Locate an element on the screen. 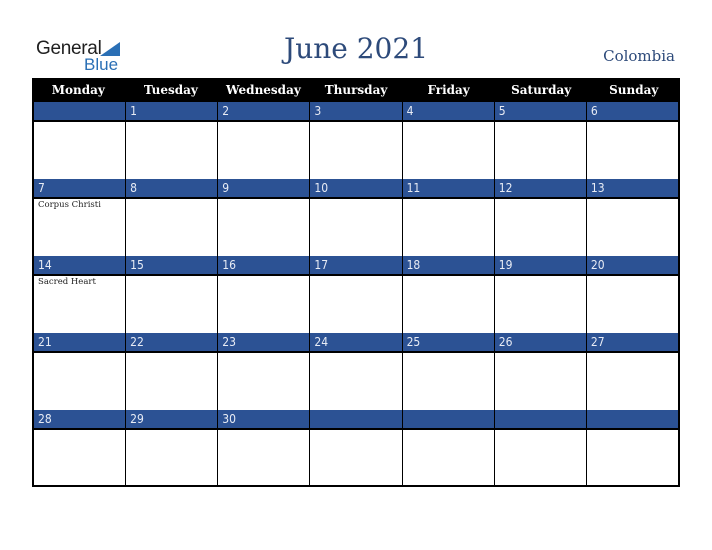 Image resolution: width=712 pixels, height=550 pixels. weekday-wednesday: Wednesday is located at coordinates (263, 90).